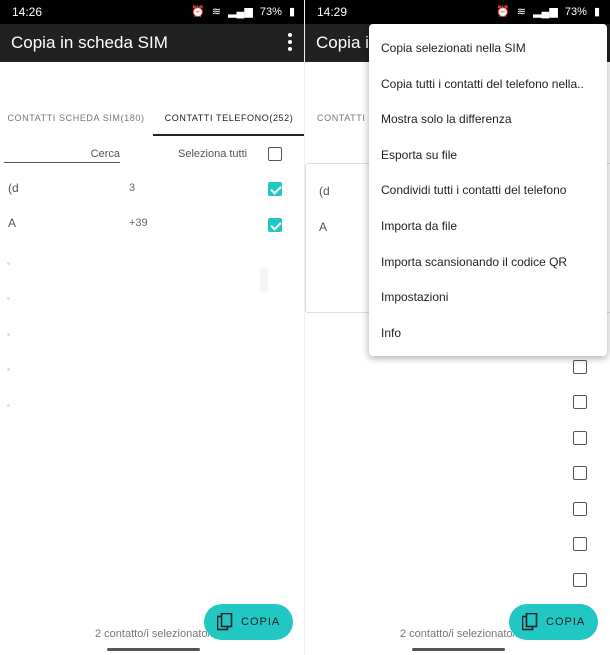 The image size is (610, 655). What do you see at coordinates (132, 188) in the screenshot?
I see `contact-number: 3` at bounding box center [132, 188].